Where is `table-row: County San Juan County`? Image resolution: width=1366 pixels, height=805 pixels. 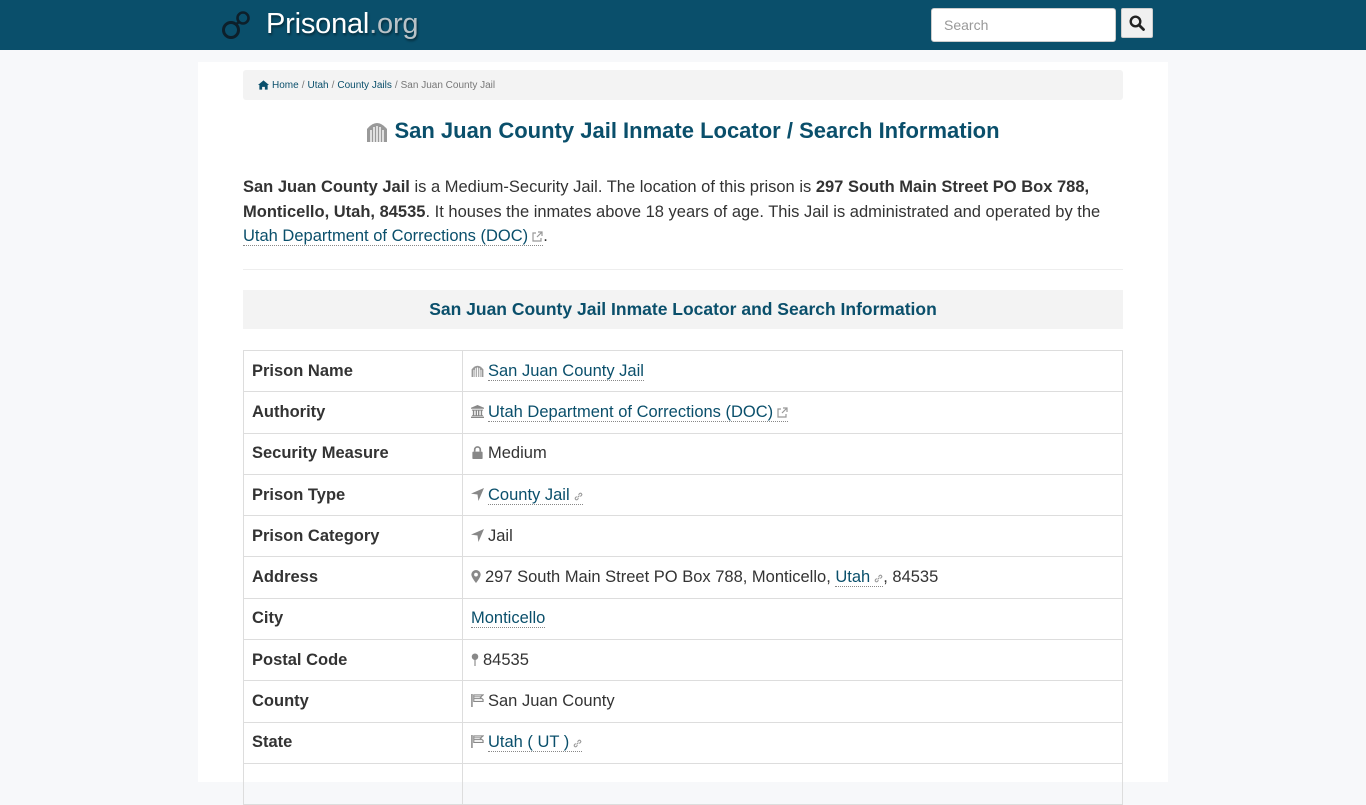
table-row: County San Juan County is located at coordinates (683, 701).